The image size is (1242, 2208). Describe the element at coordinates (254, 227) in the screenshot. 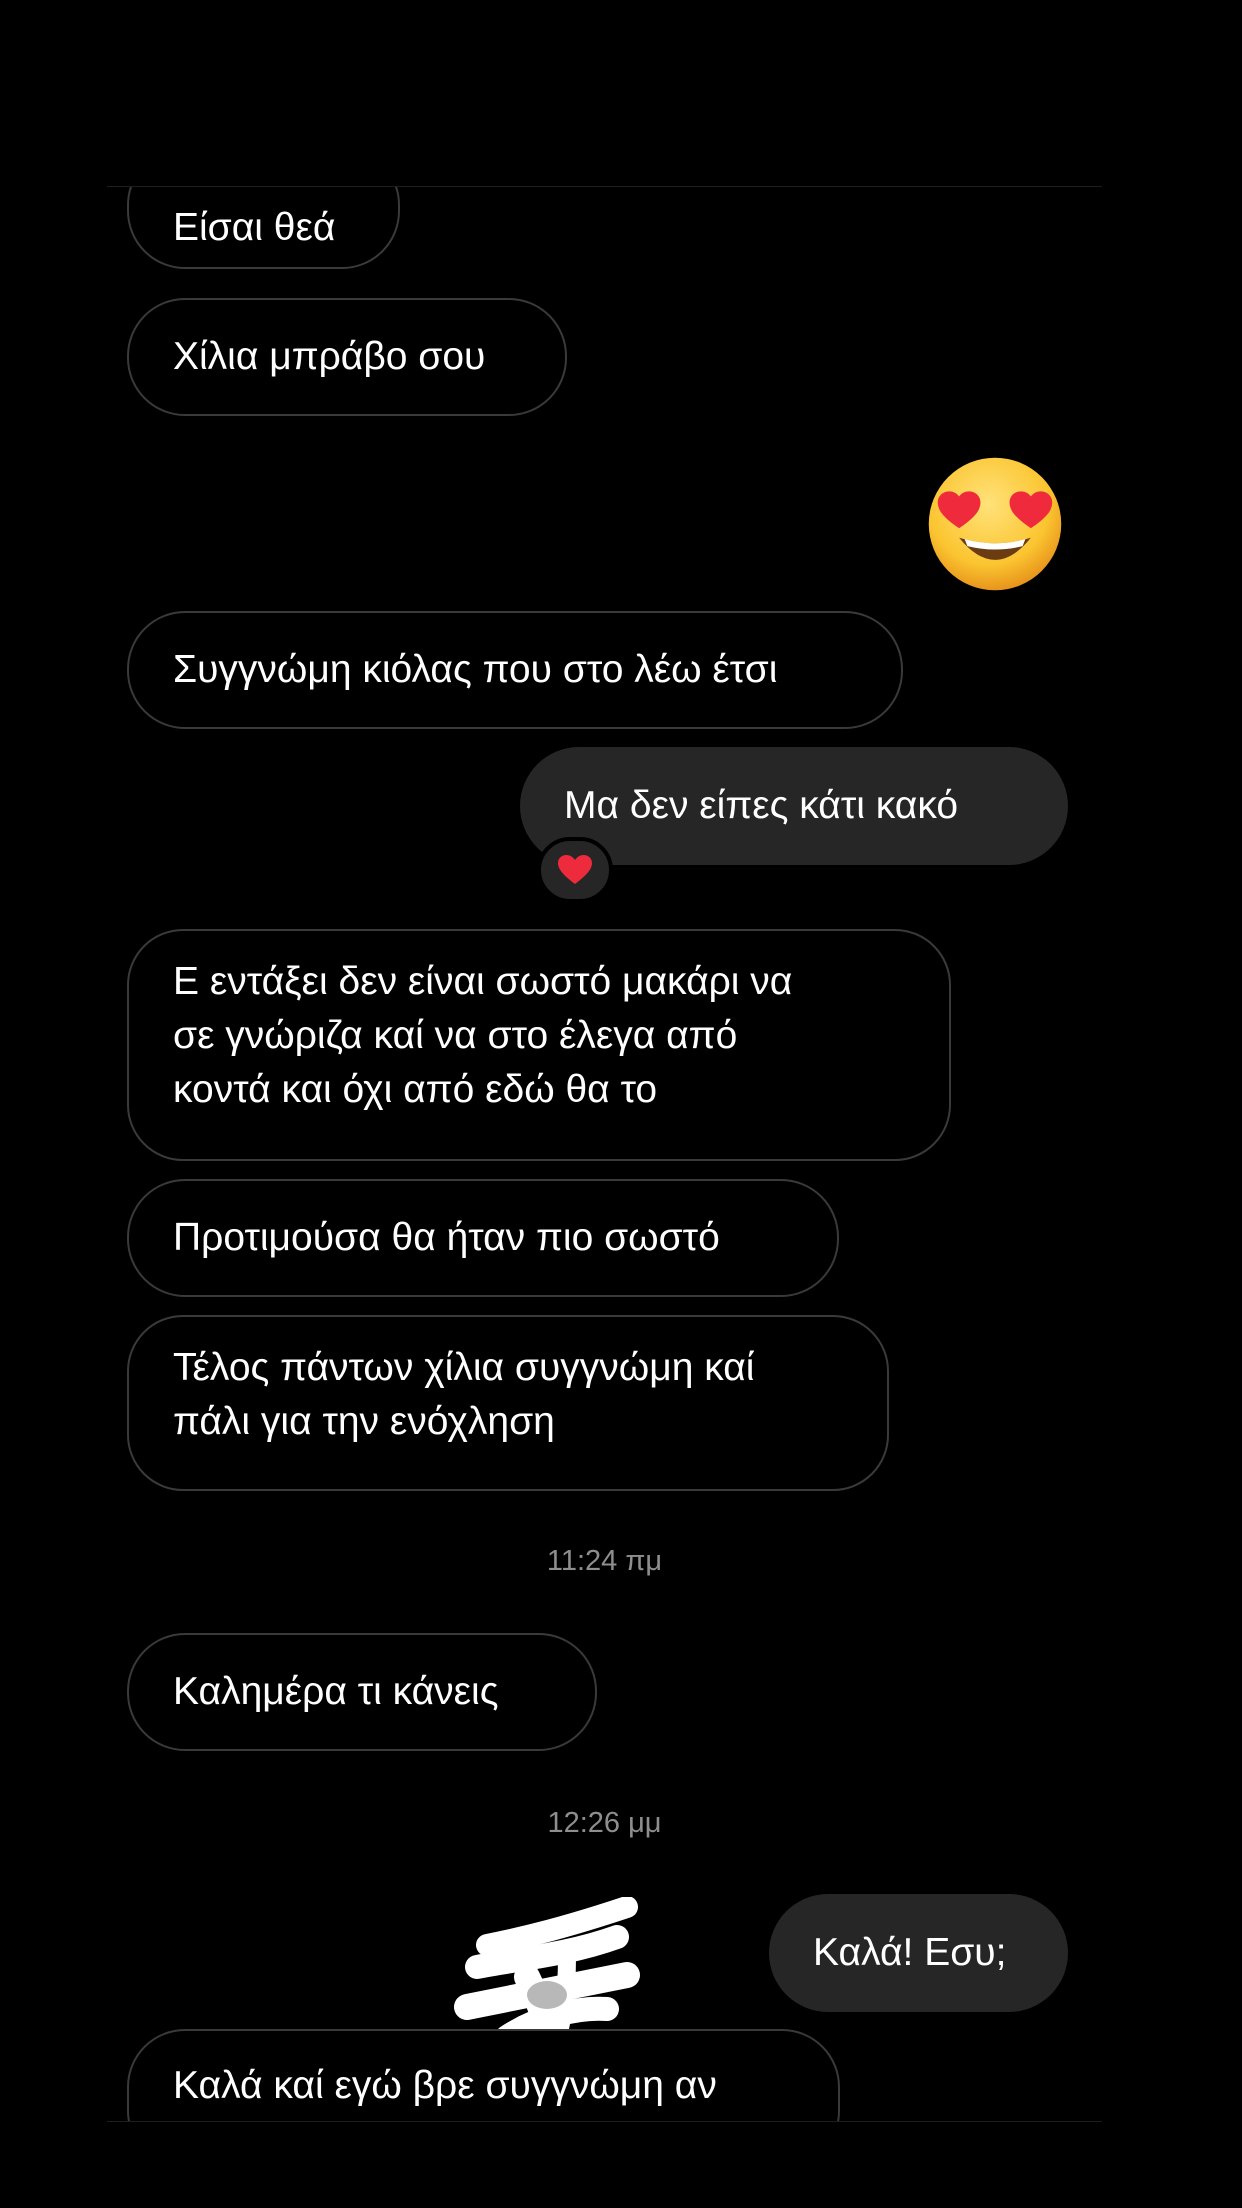

I see `message-text: Είσαι θεά` at that location.